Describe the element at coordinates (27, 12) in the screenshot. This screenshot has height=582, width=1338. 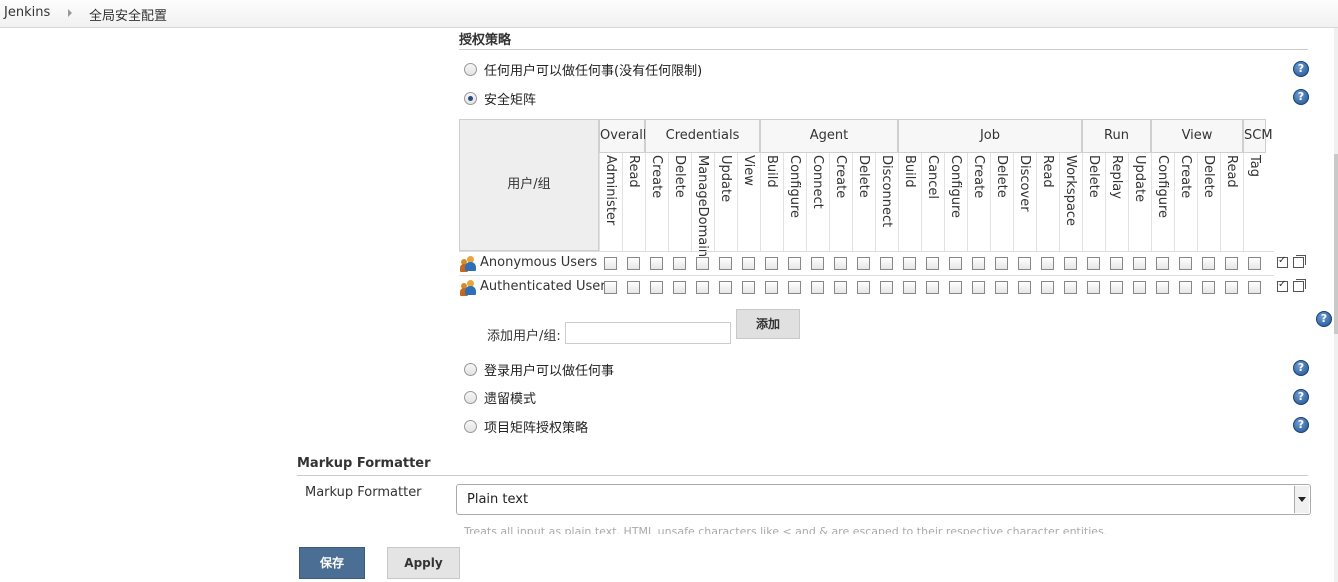
I see `breadcrumb-jenkins: Jenkins` at that location.